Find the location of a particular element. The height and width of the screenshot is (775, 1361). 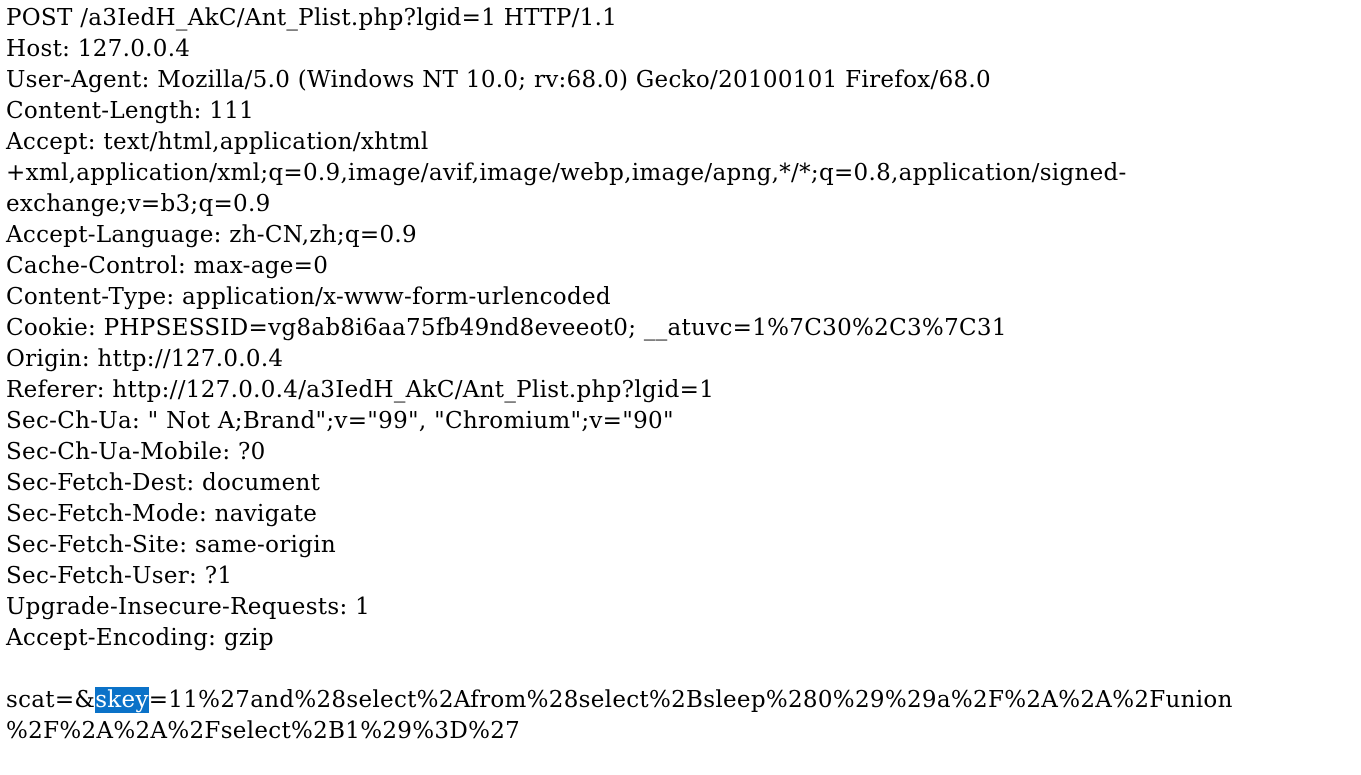

header-sec-fetch-site: Sec-Fetch-Site: same-origin is located at coordinates (171, 545).